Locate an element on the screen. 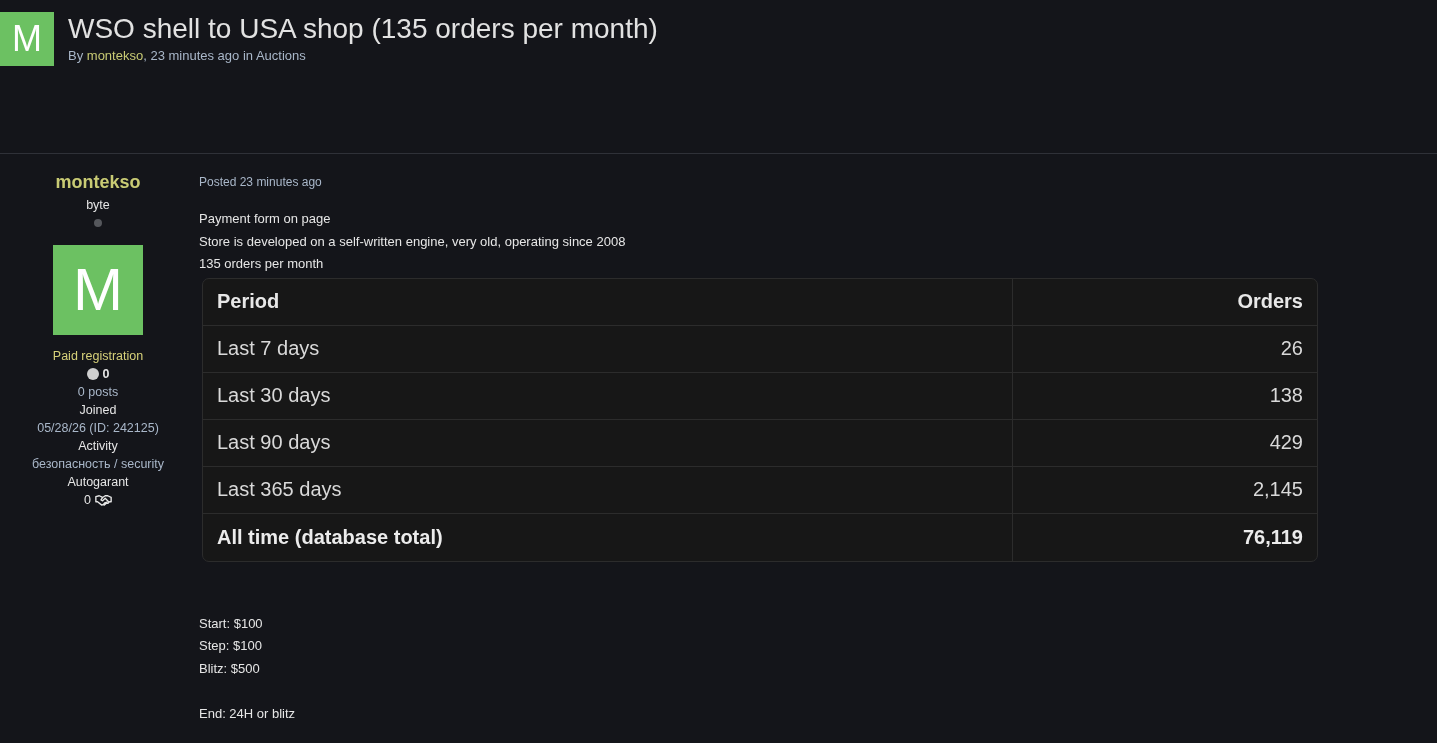 The image size is (1437, 743). field-value: 05/28/26 (ID: 242125) is located at coordinates (98, 428).